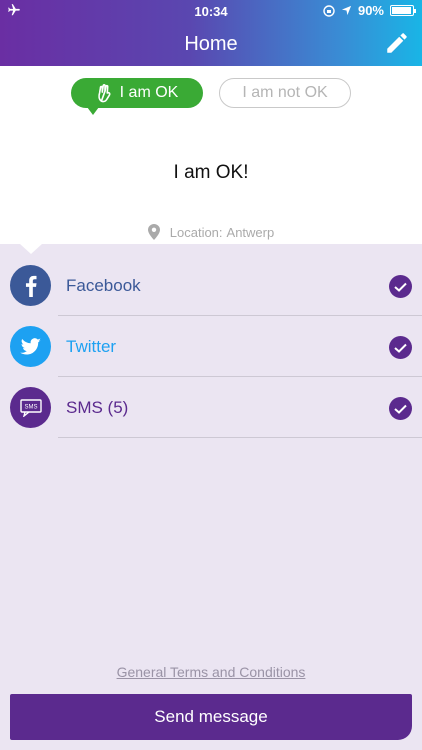 This screenshot has width=422, height=750. Describe the element at coordinates (149, 92) in the screenshot. I see `i-am-ok-label: I am OK` at that location.